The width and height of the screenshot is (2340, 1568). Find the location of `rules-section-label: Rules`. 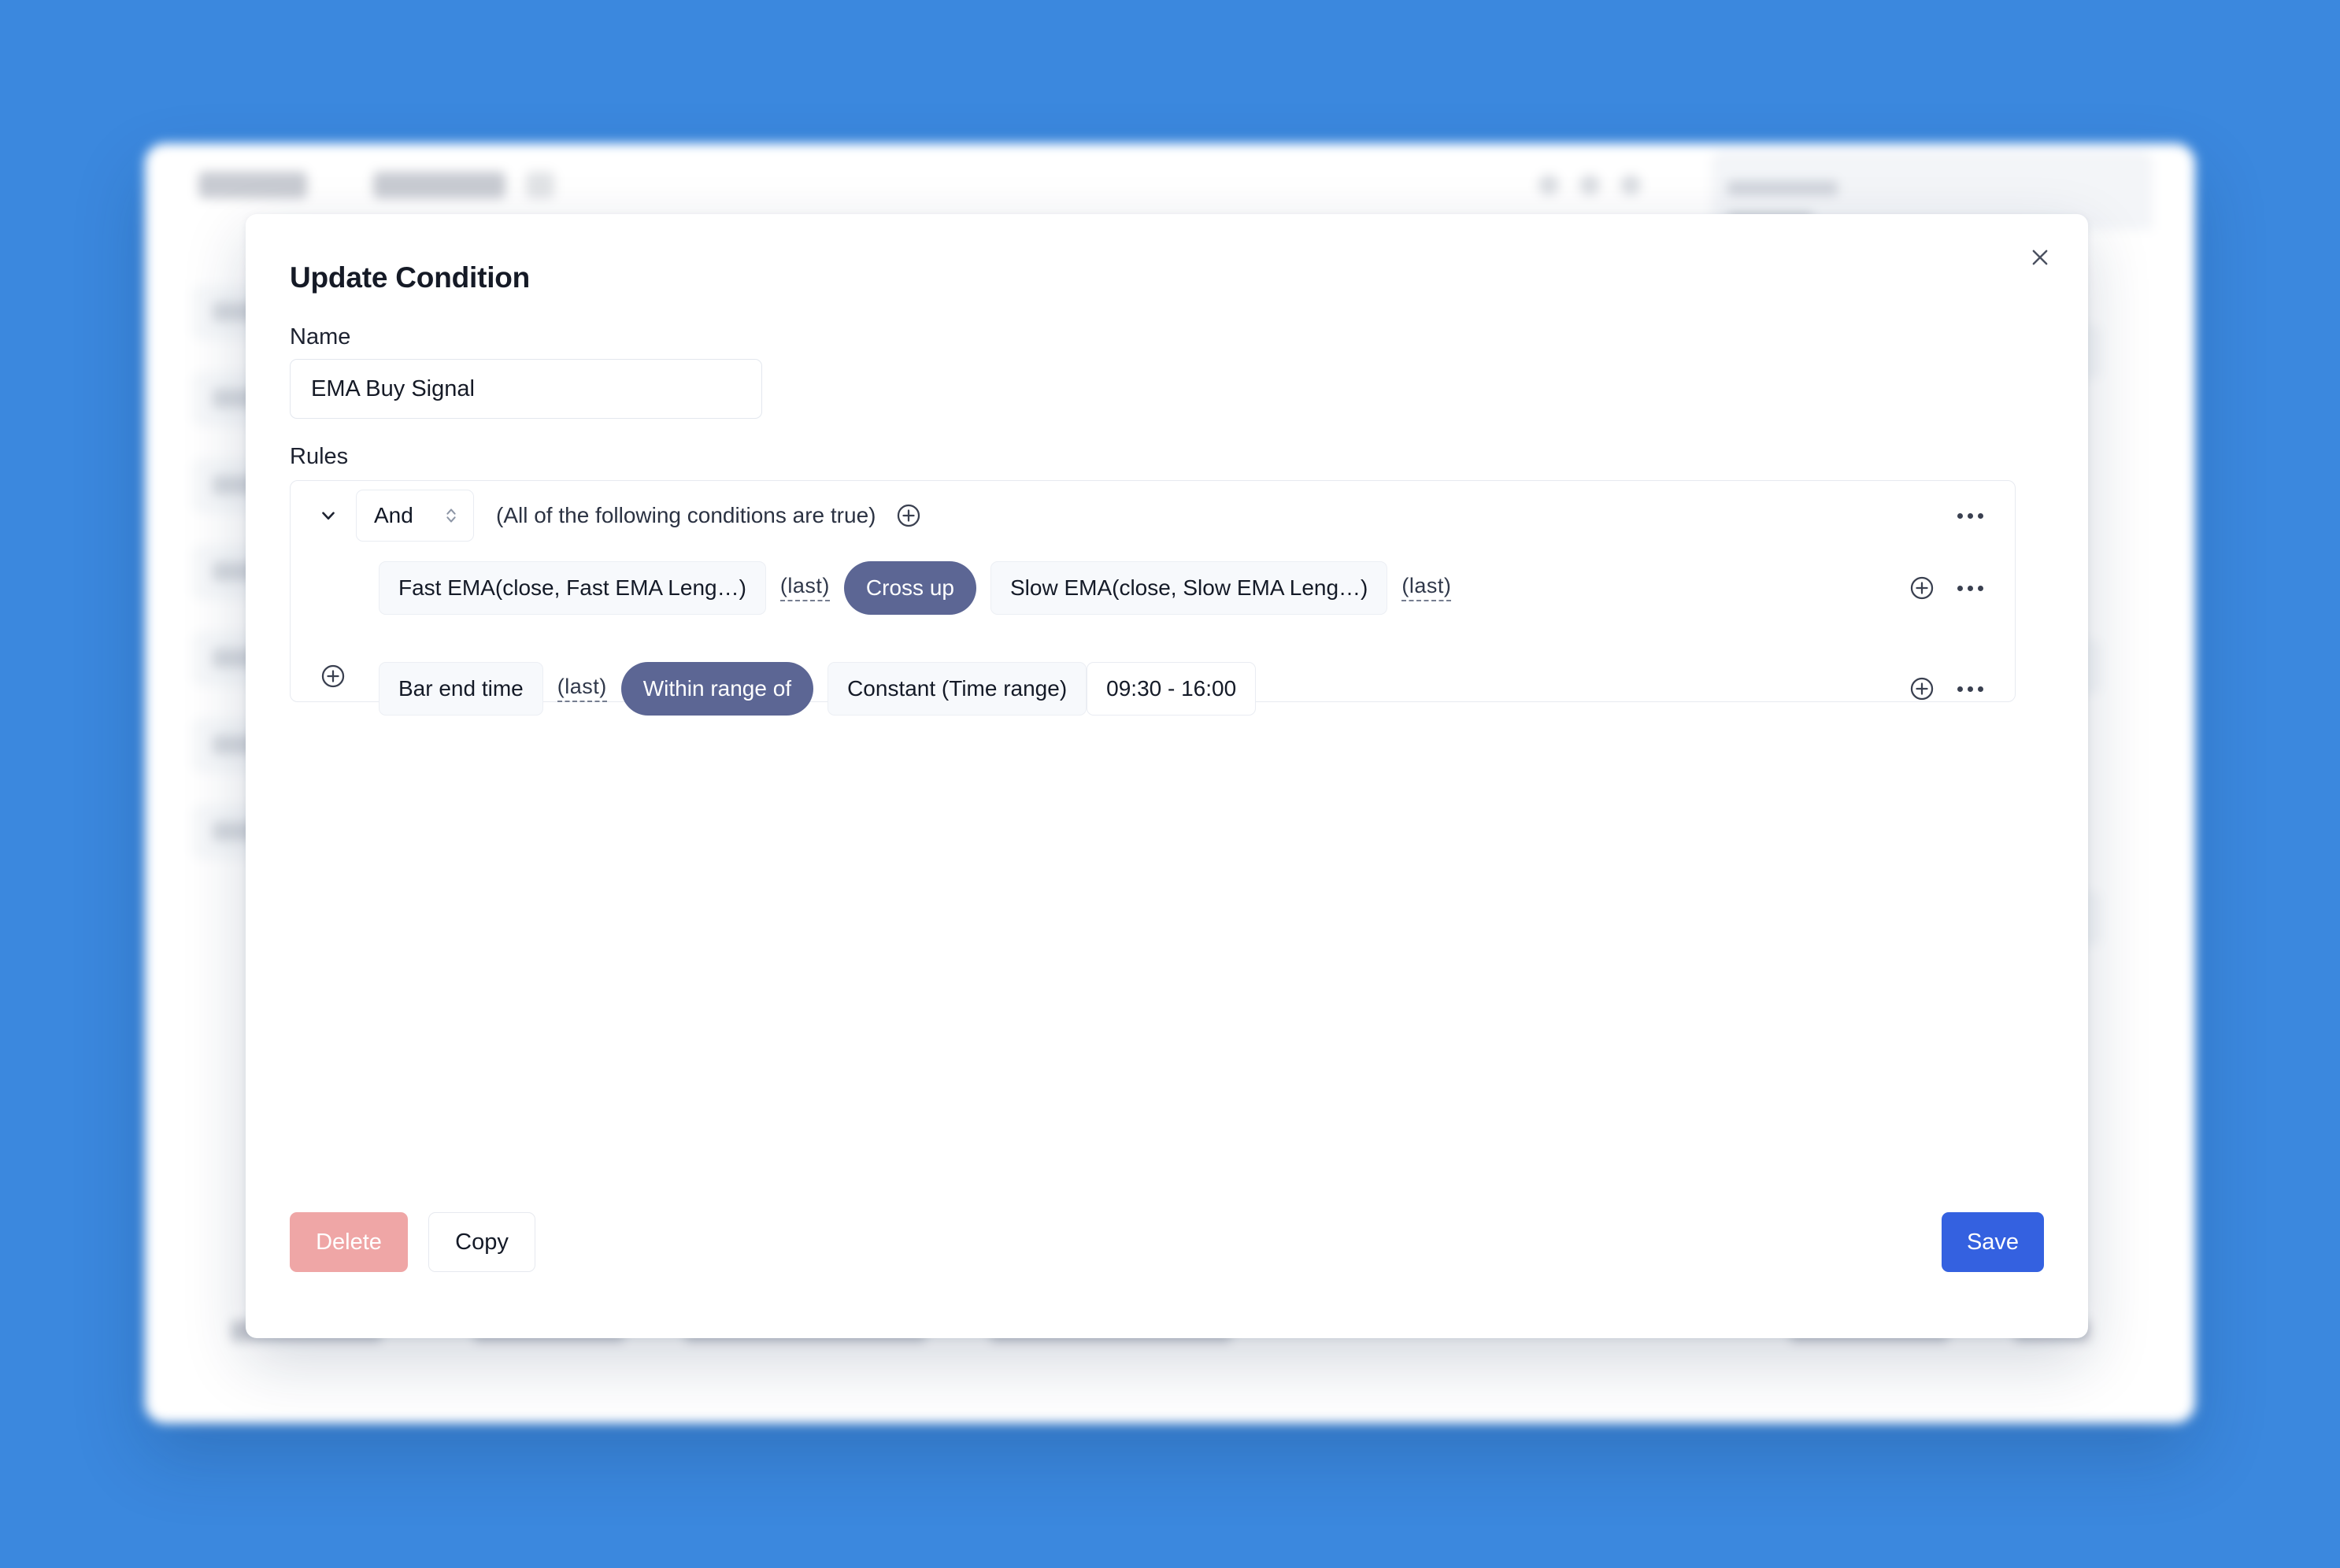

rules-section-label: Rules is located at coordinates (319, 457).